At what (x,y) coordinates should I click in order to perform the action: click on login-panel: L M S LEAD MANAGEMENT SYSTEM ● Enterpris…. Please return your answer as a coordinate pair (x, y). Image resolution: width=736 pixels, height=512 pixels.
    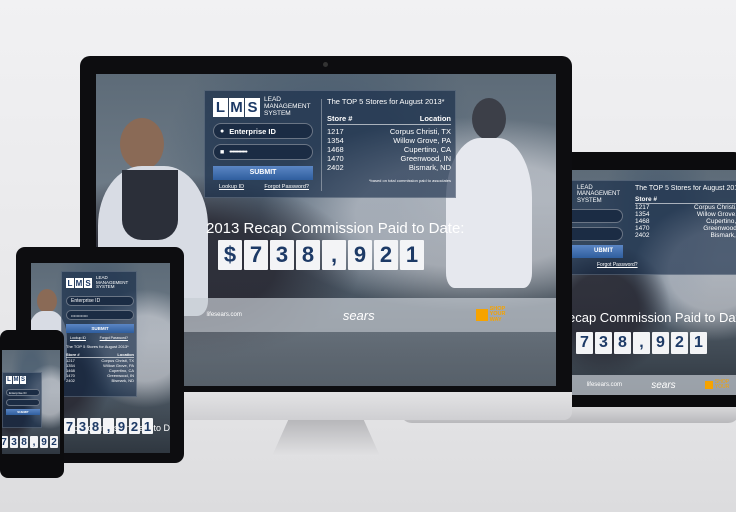
    Looking at the image, I should click on (330, 144).